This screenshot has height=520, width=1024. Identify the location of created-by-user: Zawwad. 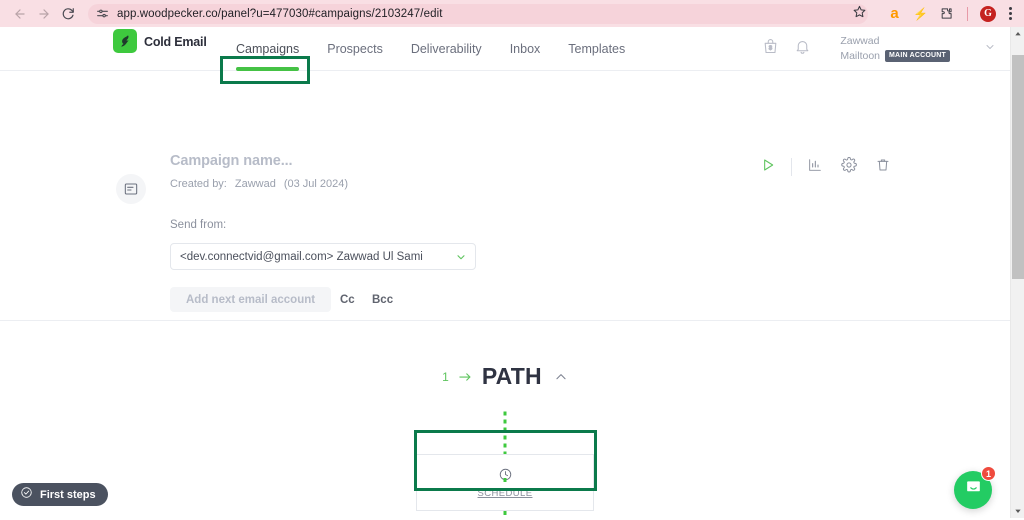
(255, 184).